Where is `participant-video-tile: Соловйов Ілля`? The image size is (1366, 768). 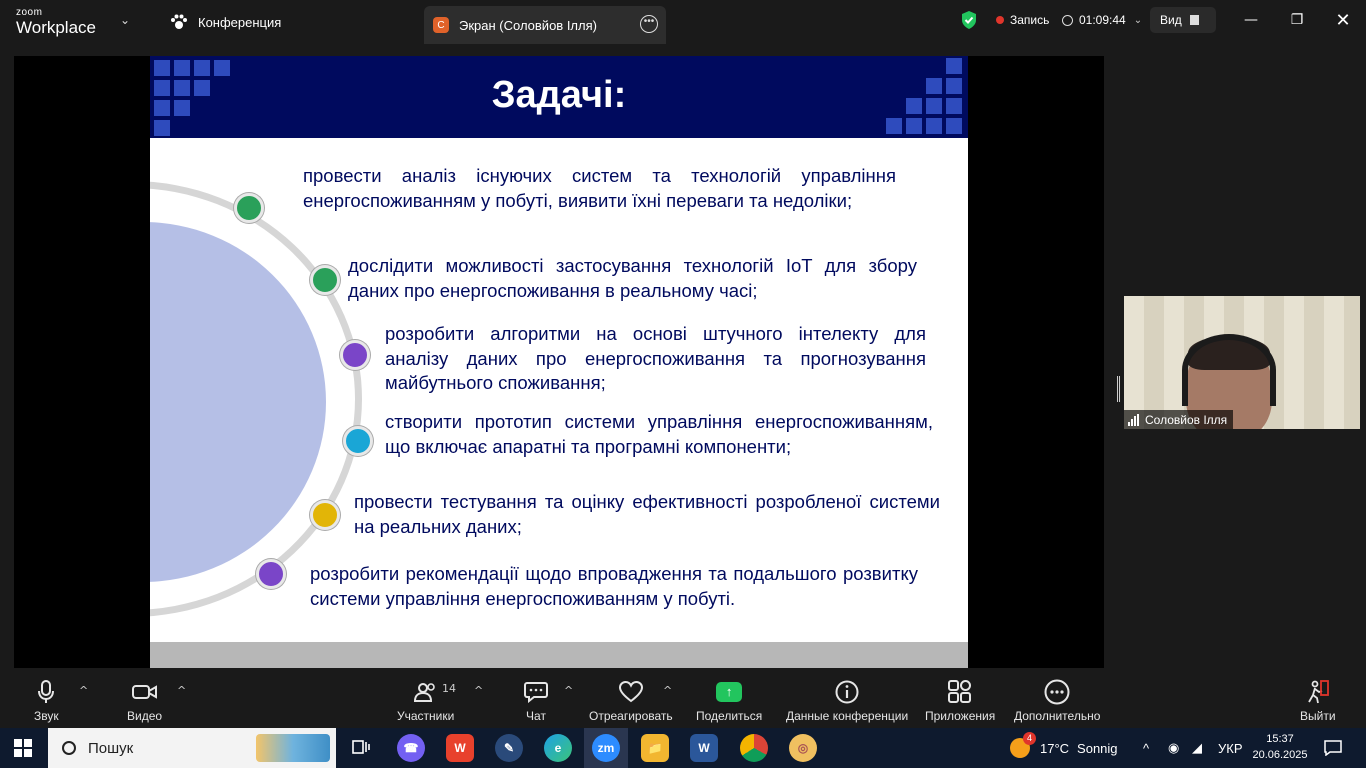 participant-video-tile: Соловйов Ілля is located at coordinates (1242, 362).